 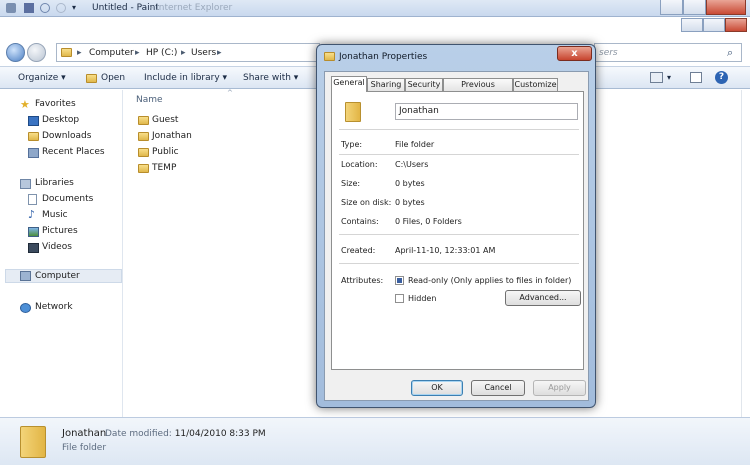 I want to click on ok-button: OK, so click(x=437, y=388).